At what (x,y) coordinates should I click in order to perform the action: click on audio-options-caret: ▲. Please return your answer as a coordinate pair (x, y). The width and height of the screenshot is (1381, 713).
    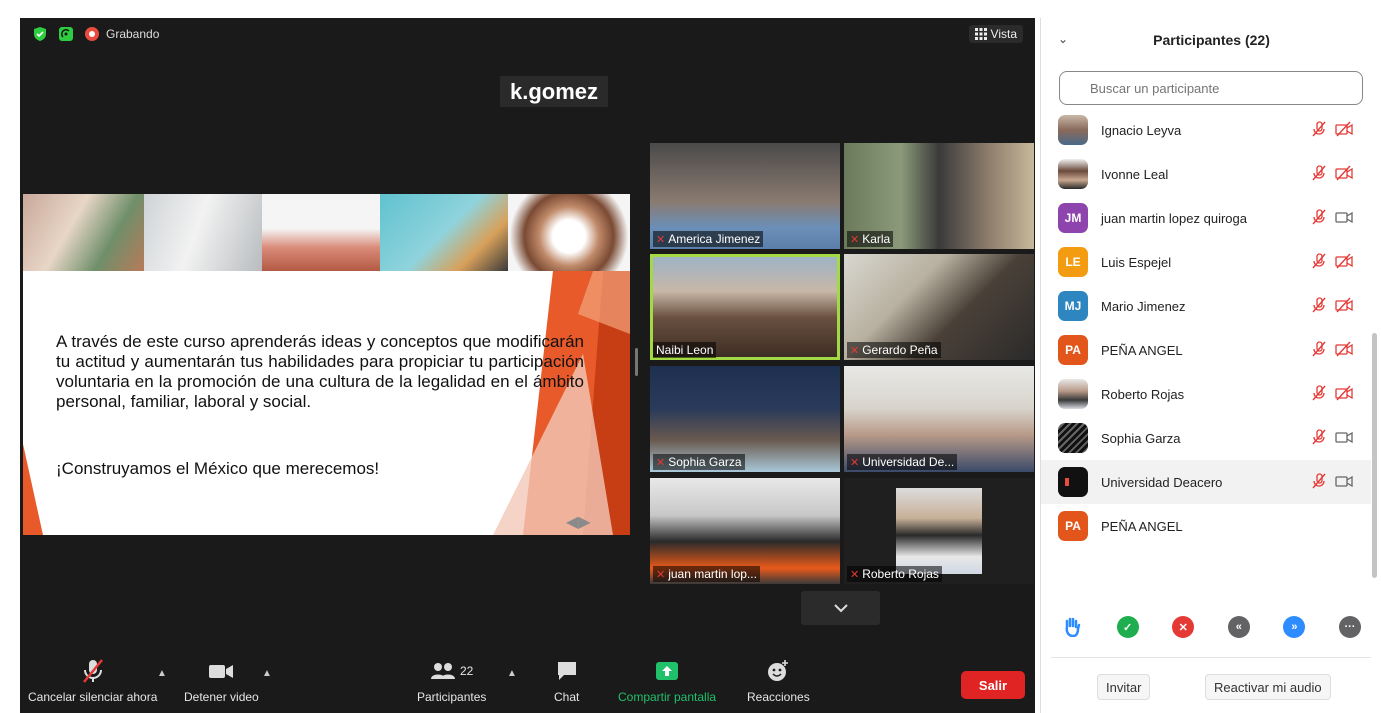
    Looking at the image, I should click on (162, 673).